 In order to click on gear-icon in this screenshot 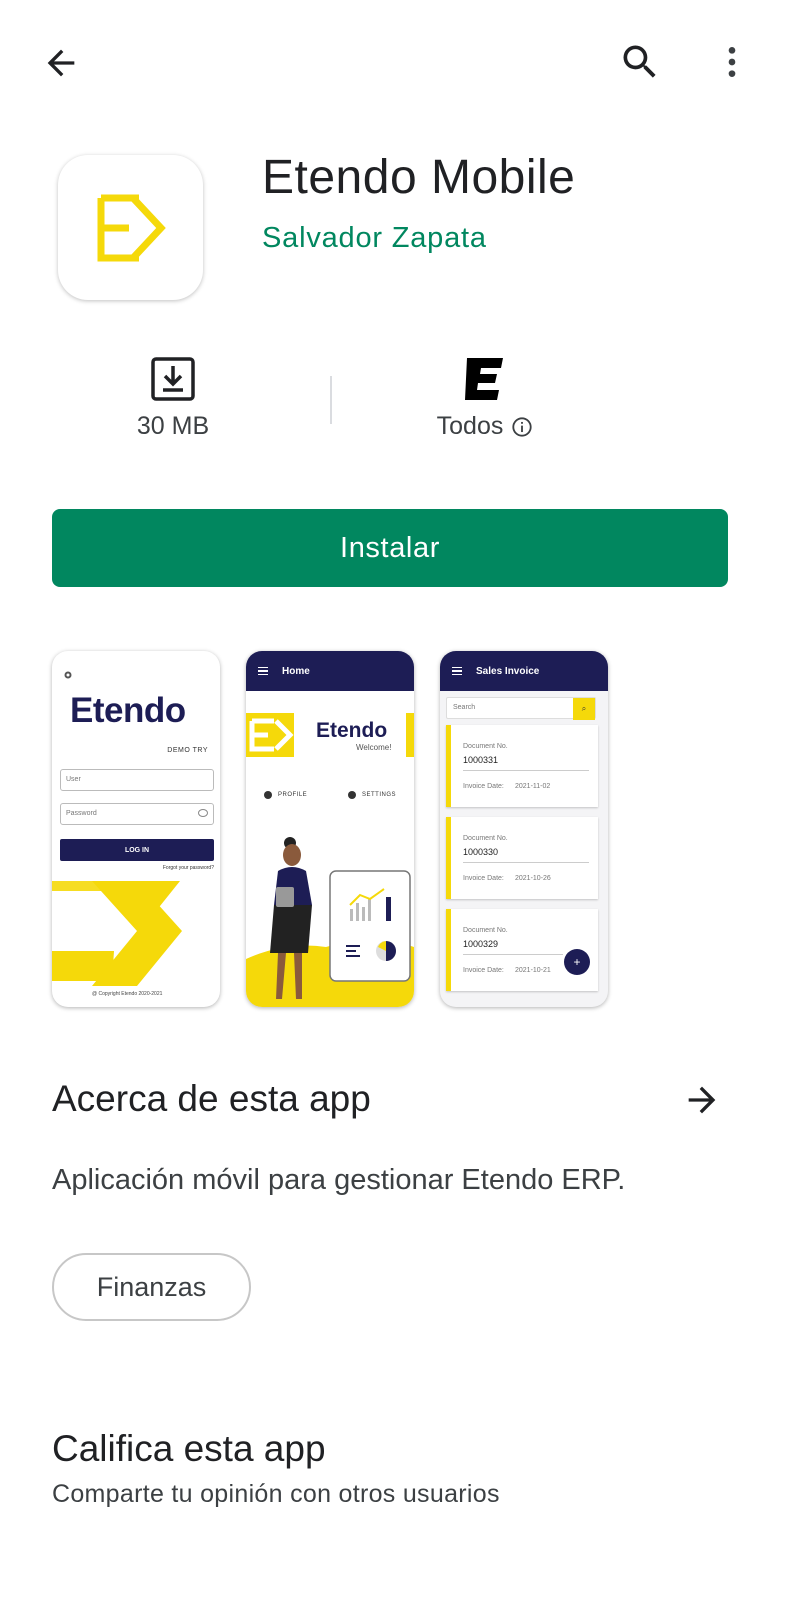, I will do `click(68, 675)`.